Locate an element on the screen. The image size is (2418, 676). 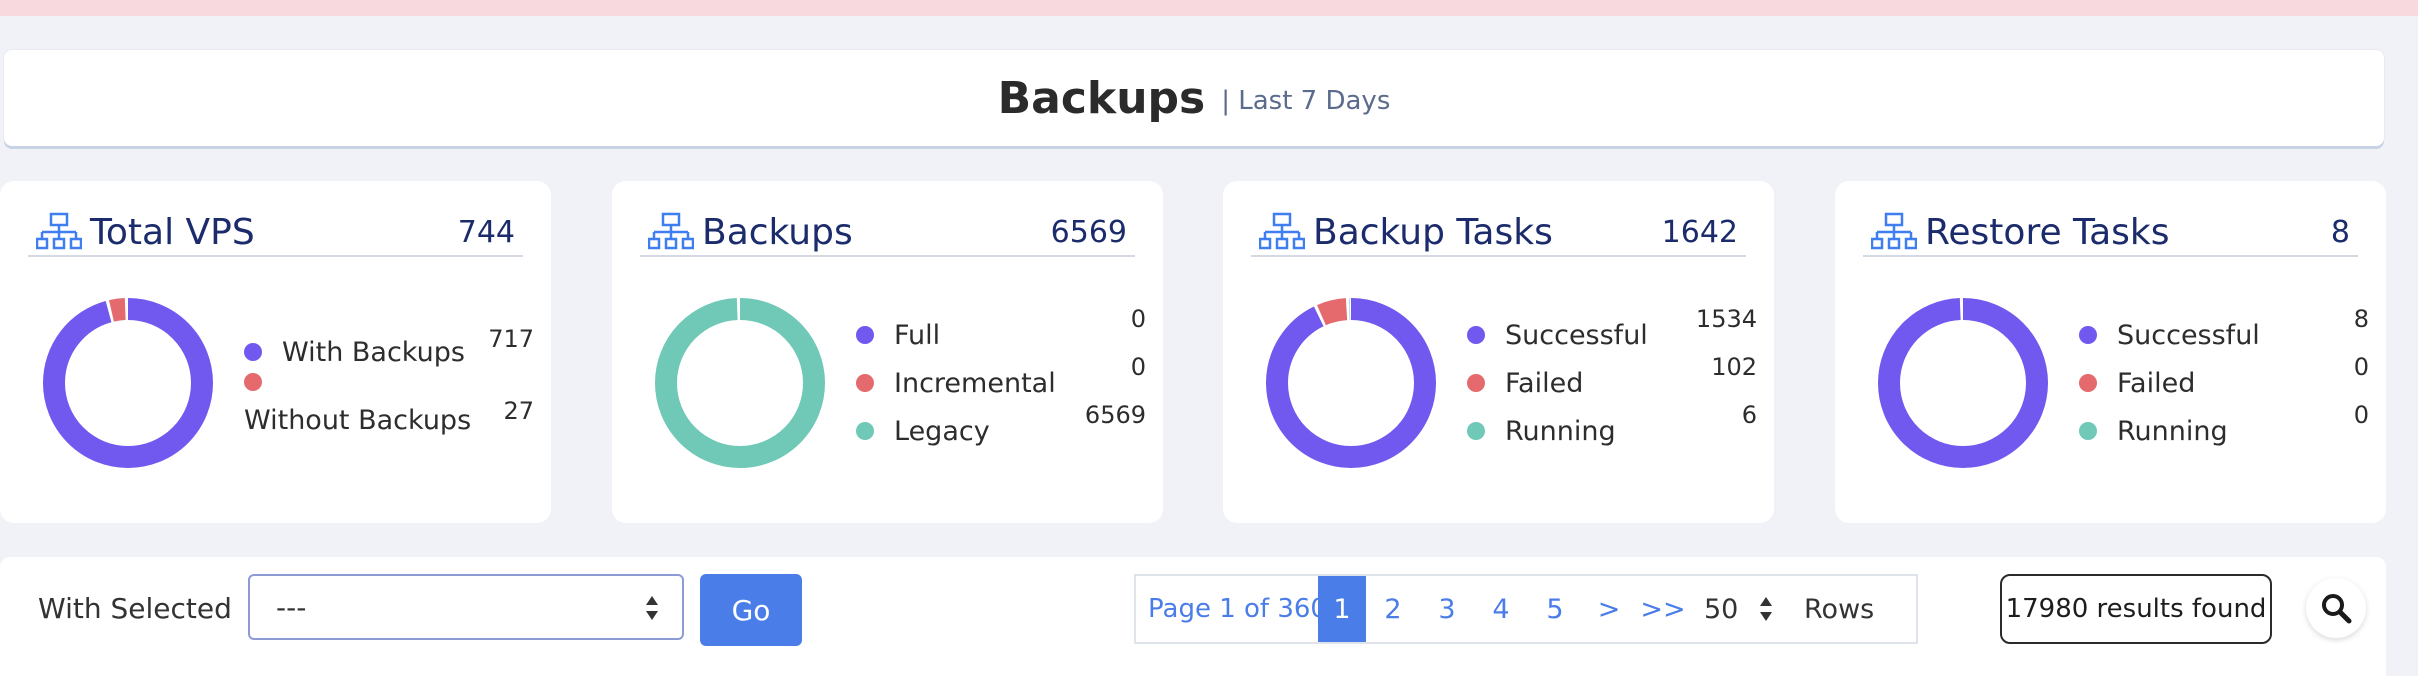
legend: With Backups 717 Without Backups 27 is located at coordinates (389, 382).